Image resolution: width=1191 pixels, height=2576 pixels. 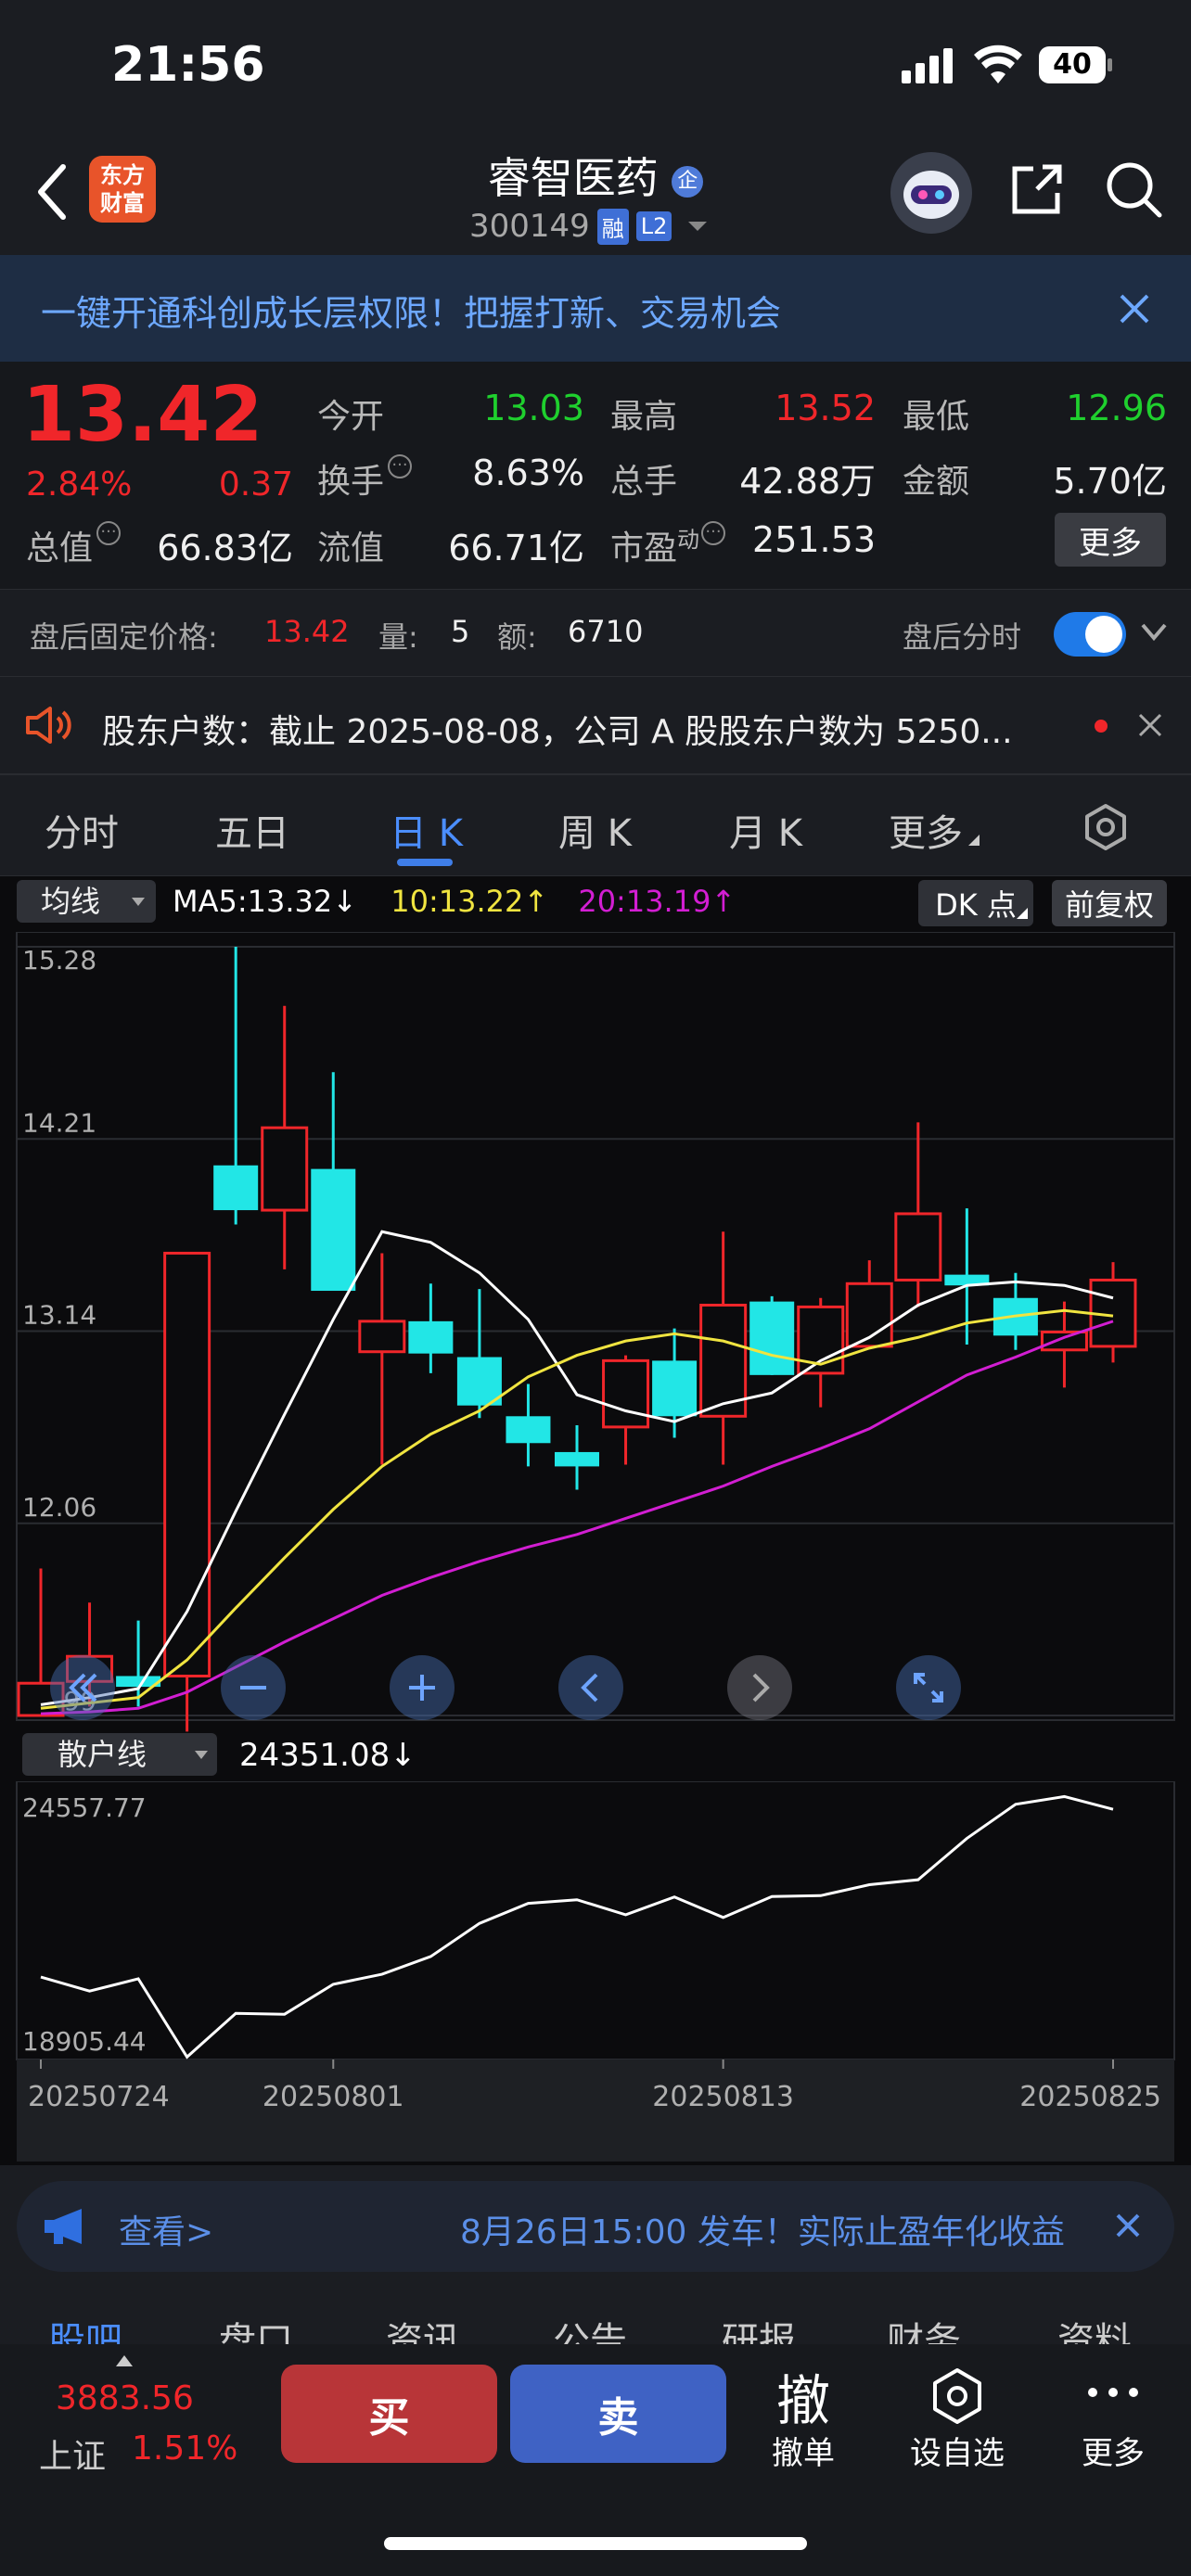 What do you see at coordinates (365, 478) in the screenshot?
I see `turnover-label: 换手 ···` at bounding box center [365, 478].